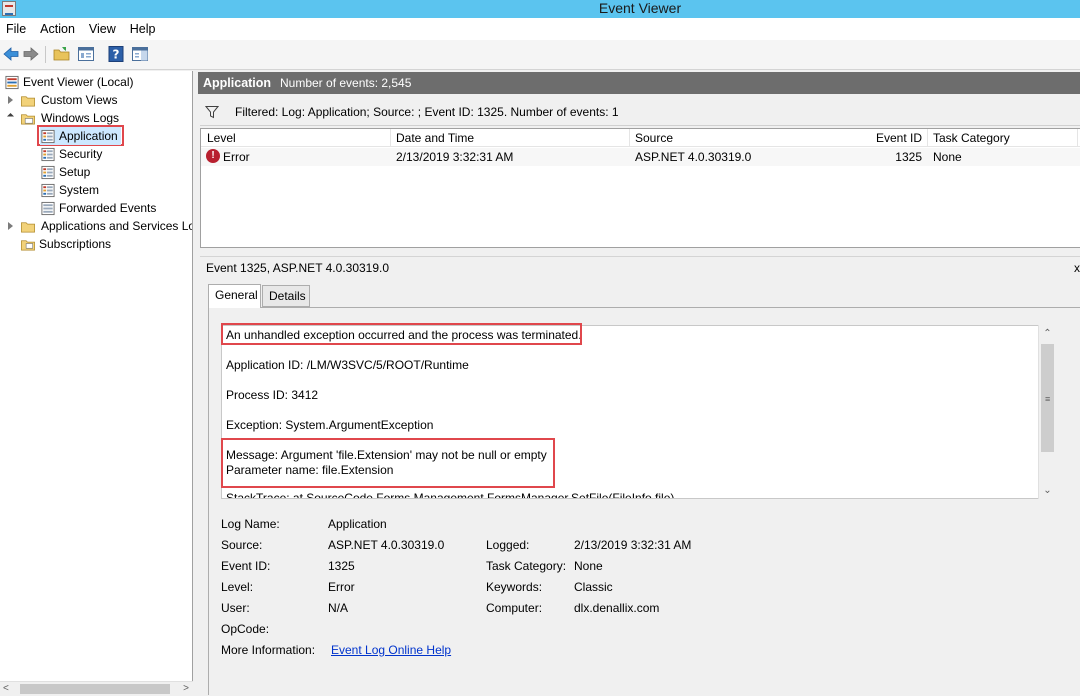 The width and height of the screenshot is (1080, 696). I want to click on log-header: Application Number of events: 2,545, so click(639, 83).